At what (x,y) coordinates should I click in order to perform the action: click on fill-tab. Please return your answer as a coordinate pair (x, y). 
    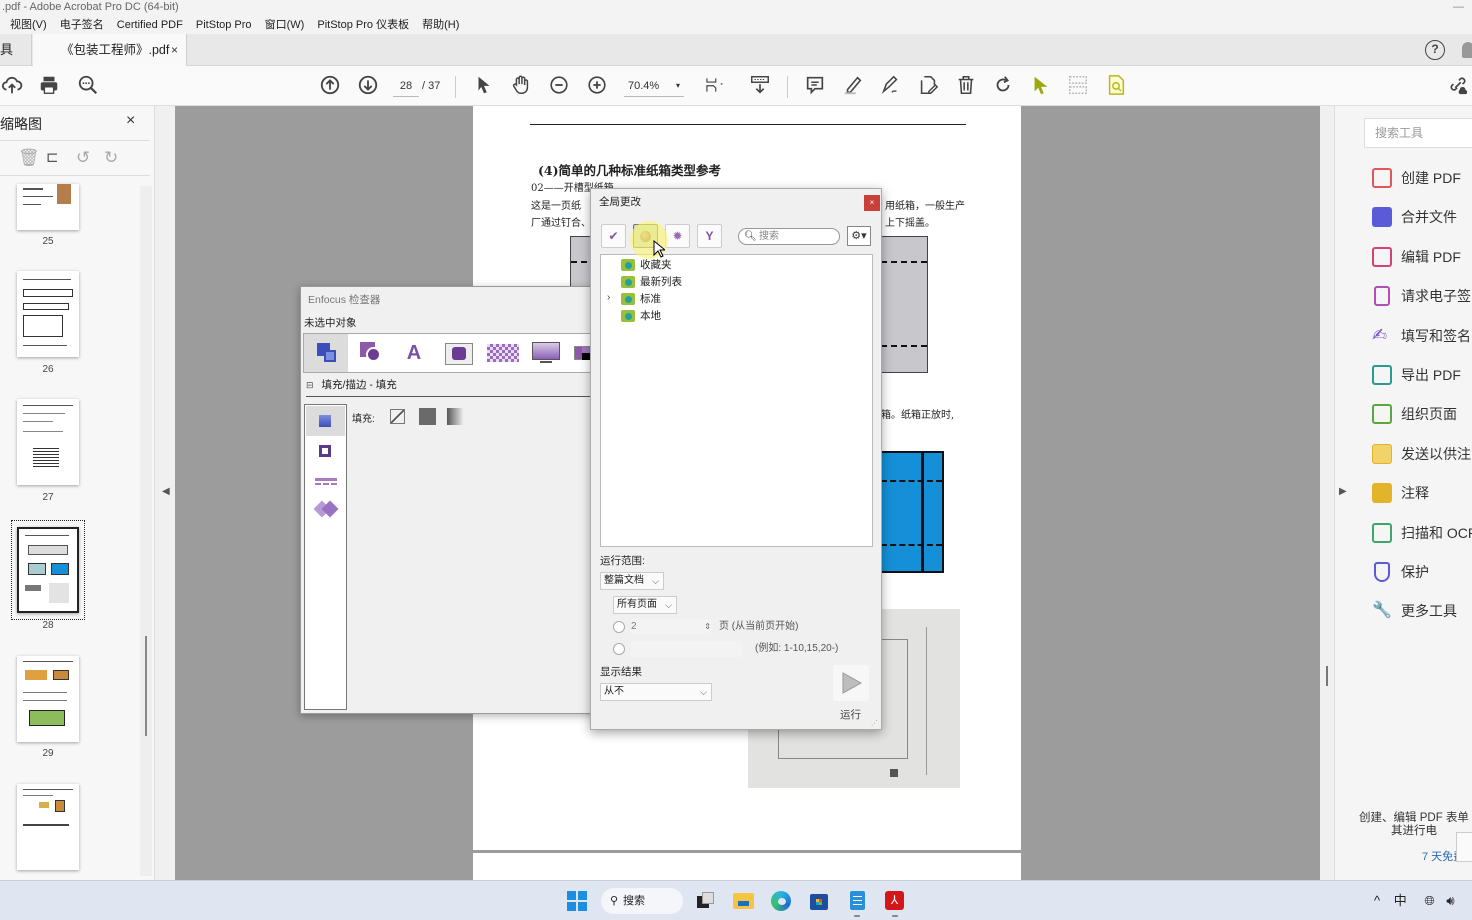
    Looking at the image, I should click on (325, 421).